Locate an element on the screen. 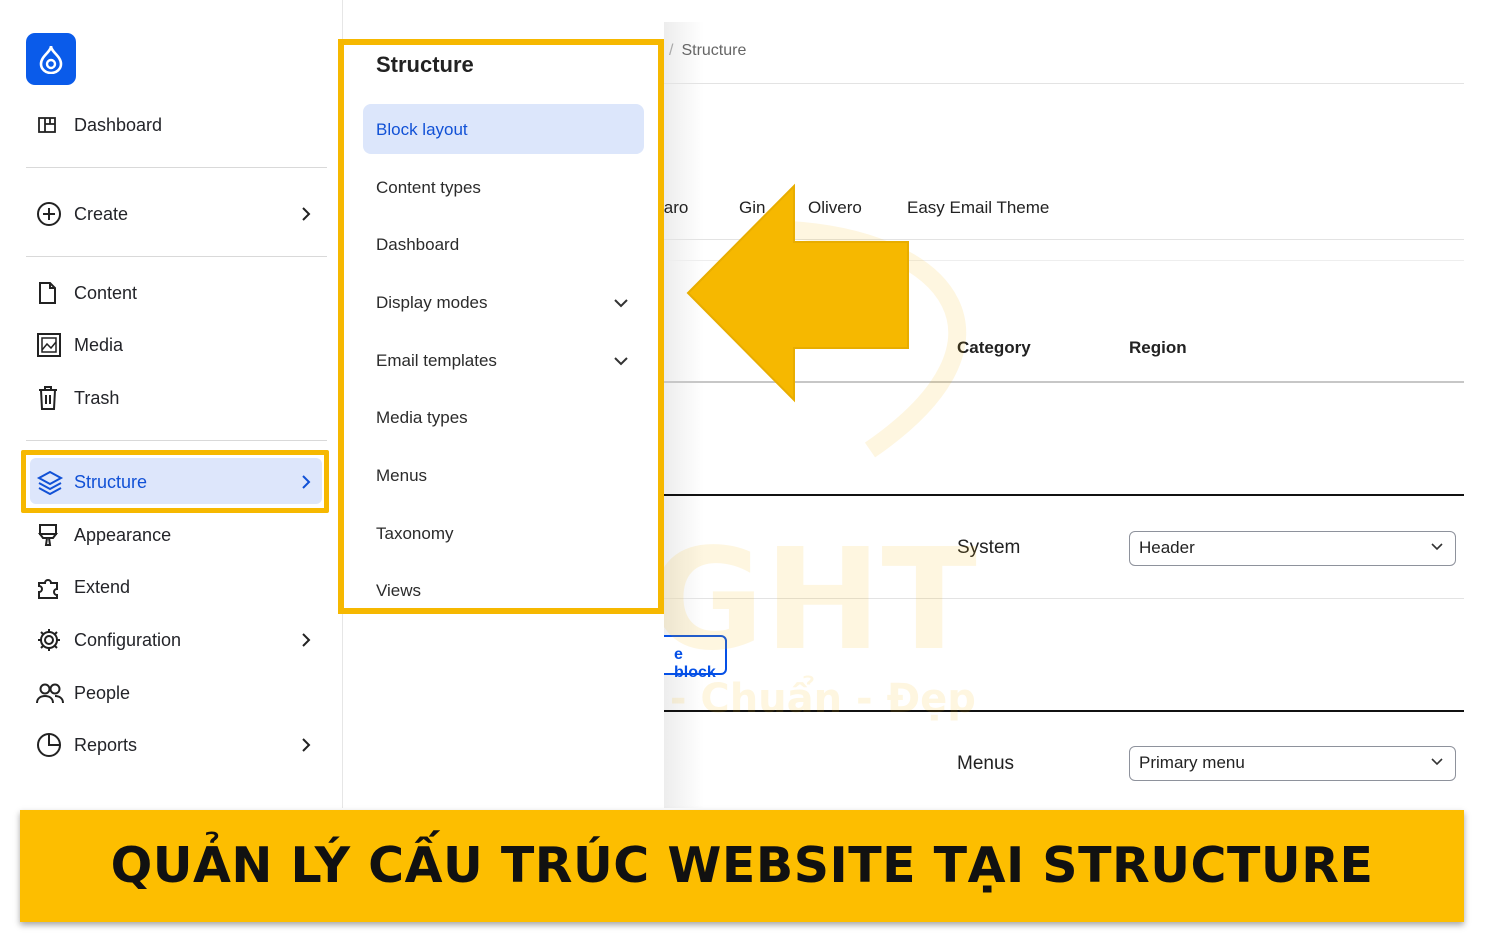 This screenshot has height=946, width=1488. caption-banner: QUẢN LÝ CẤU TRÚC WEBSITE TẠI STRUCTURE is located at coordinates (742, 866).